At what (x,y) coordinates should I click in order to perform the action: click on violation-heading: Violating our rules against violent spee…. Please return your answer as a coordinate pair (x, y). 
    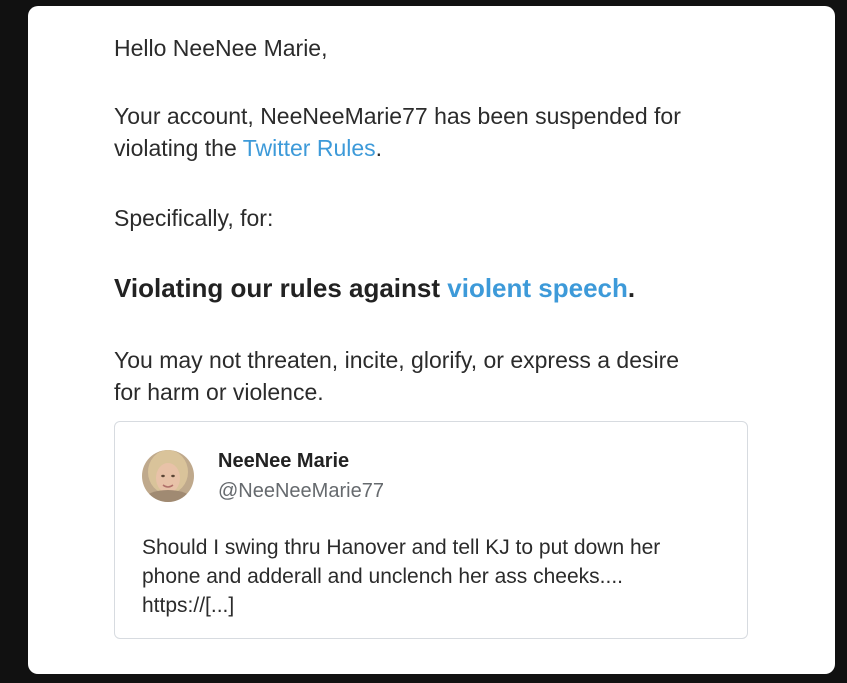
    Looking at the image, I should click on (374, 288).